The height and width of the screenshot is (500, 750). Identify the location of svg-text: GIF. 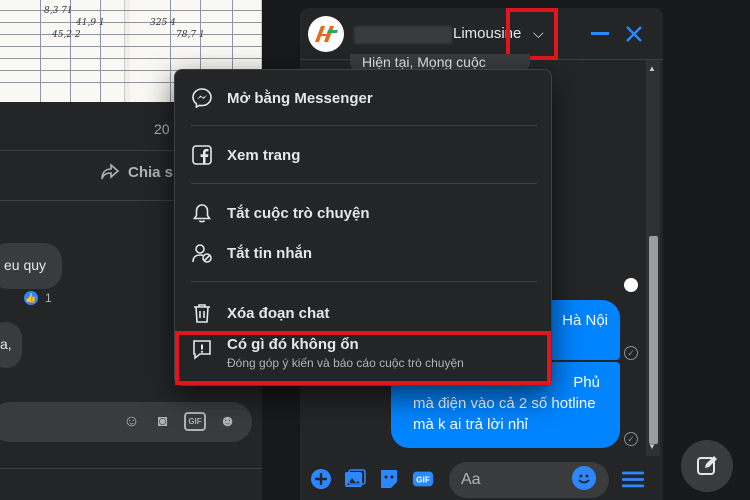
(423, 480).